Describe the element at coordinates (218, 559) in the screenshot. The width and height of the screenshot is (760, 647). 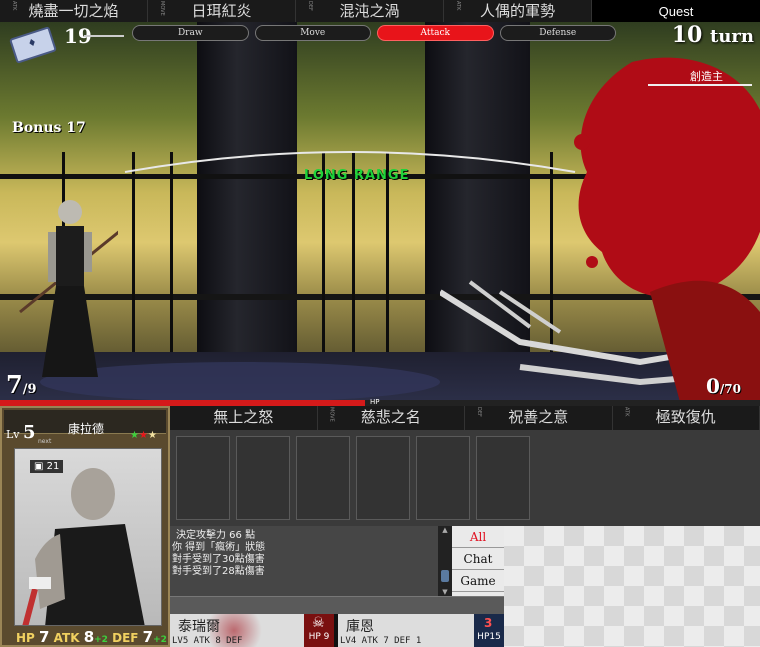
I see `log-line: 對手受到了30點傷害` at that location.